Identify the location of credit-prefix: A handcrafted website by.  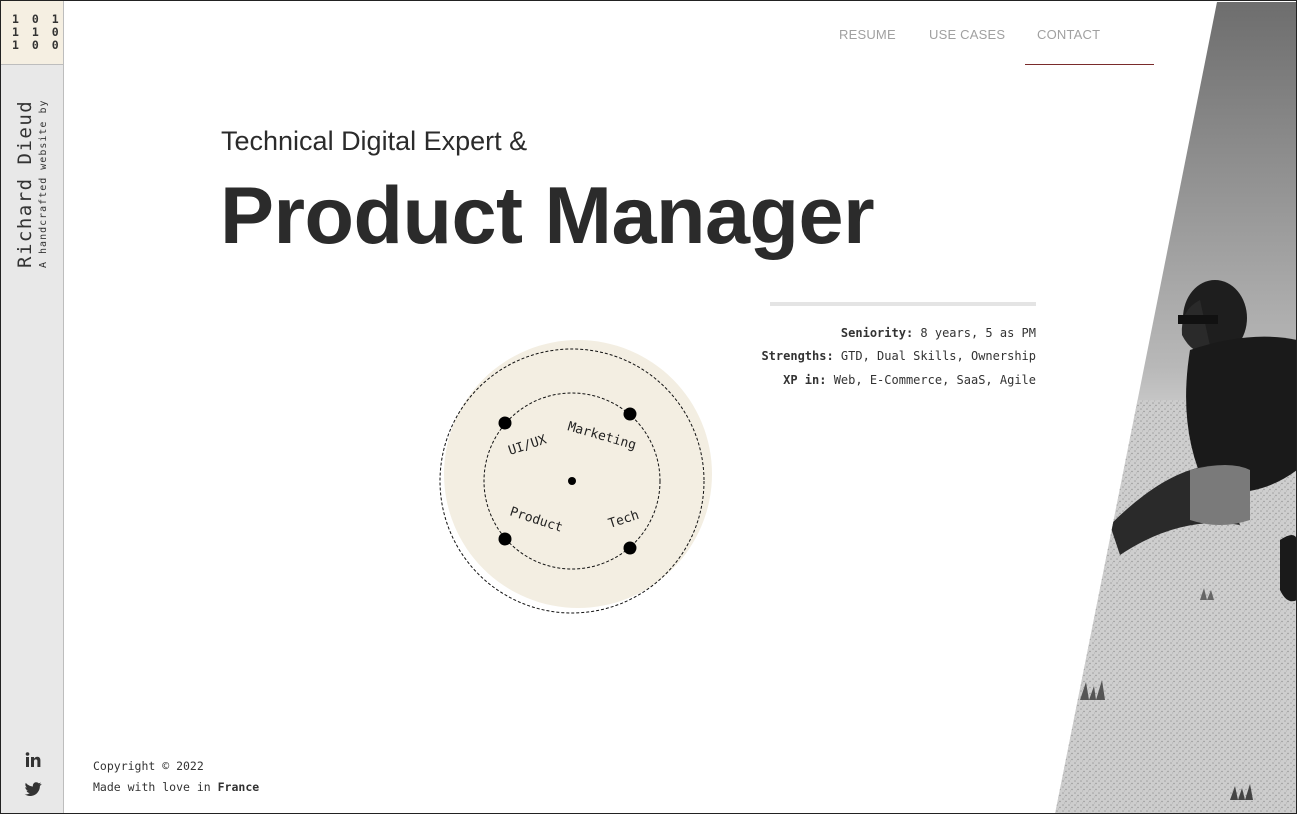
(43, 184).